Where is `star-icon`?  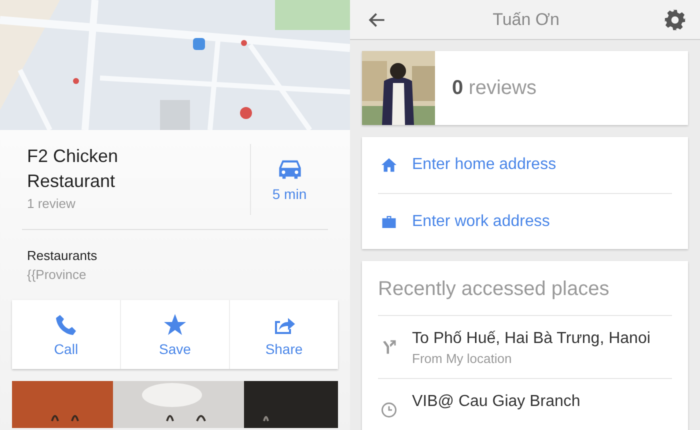 star-icon is located at coordinates (175, 324).